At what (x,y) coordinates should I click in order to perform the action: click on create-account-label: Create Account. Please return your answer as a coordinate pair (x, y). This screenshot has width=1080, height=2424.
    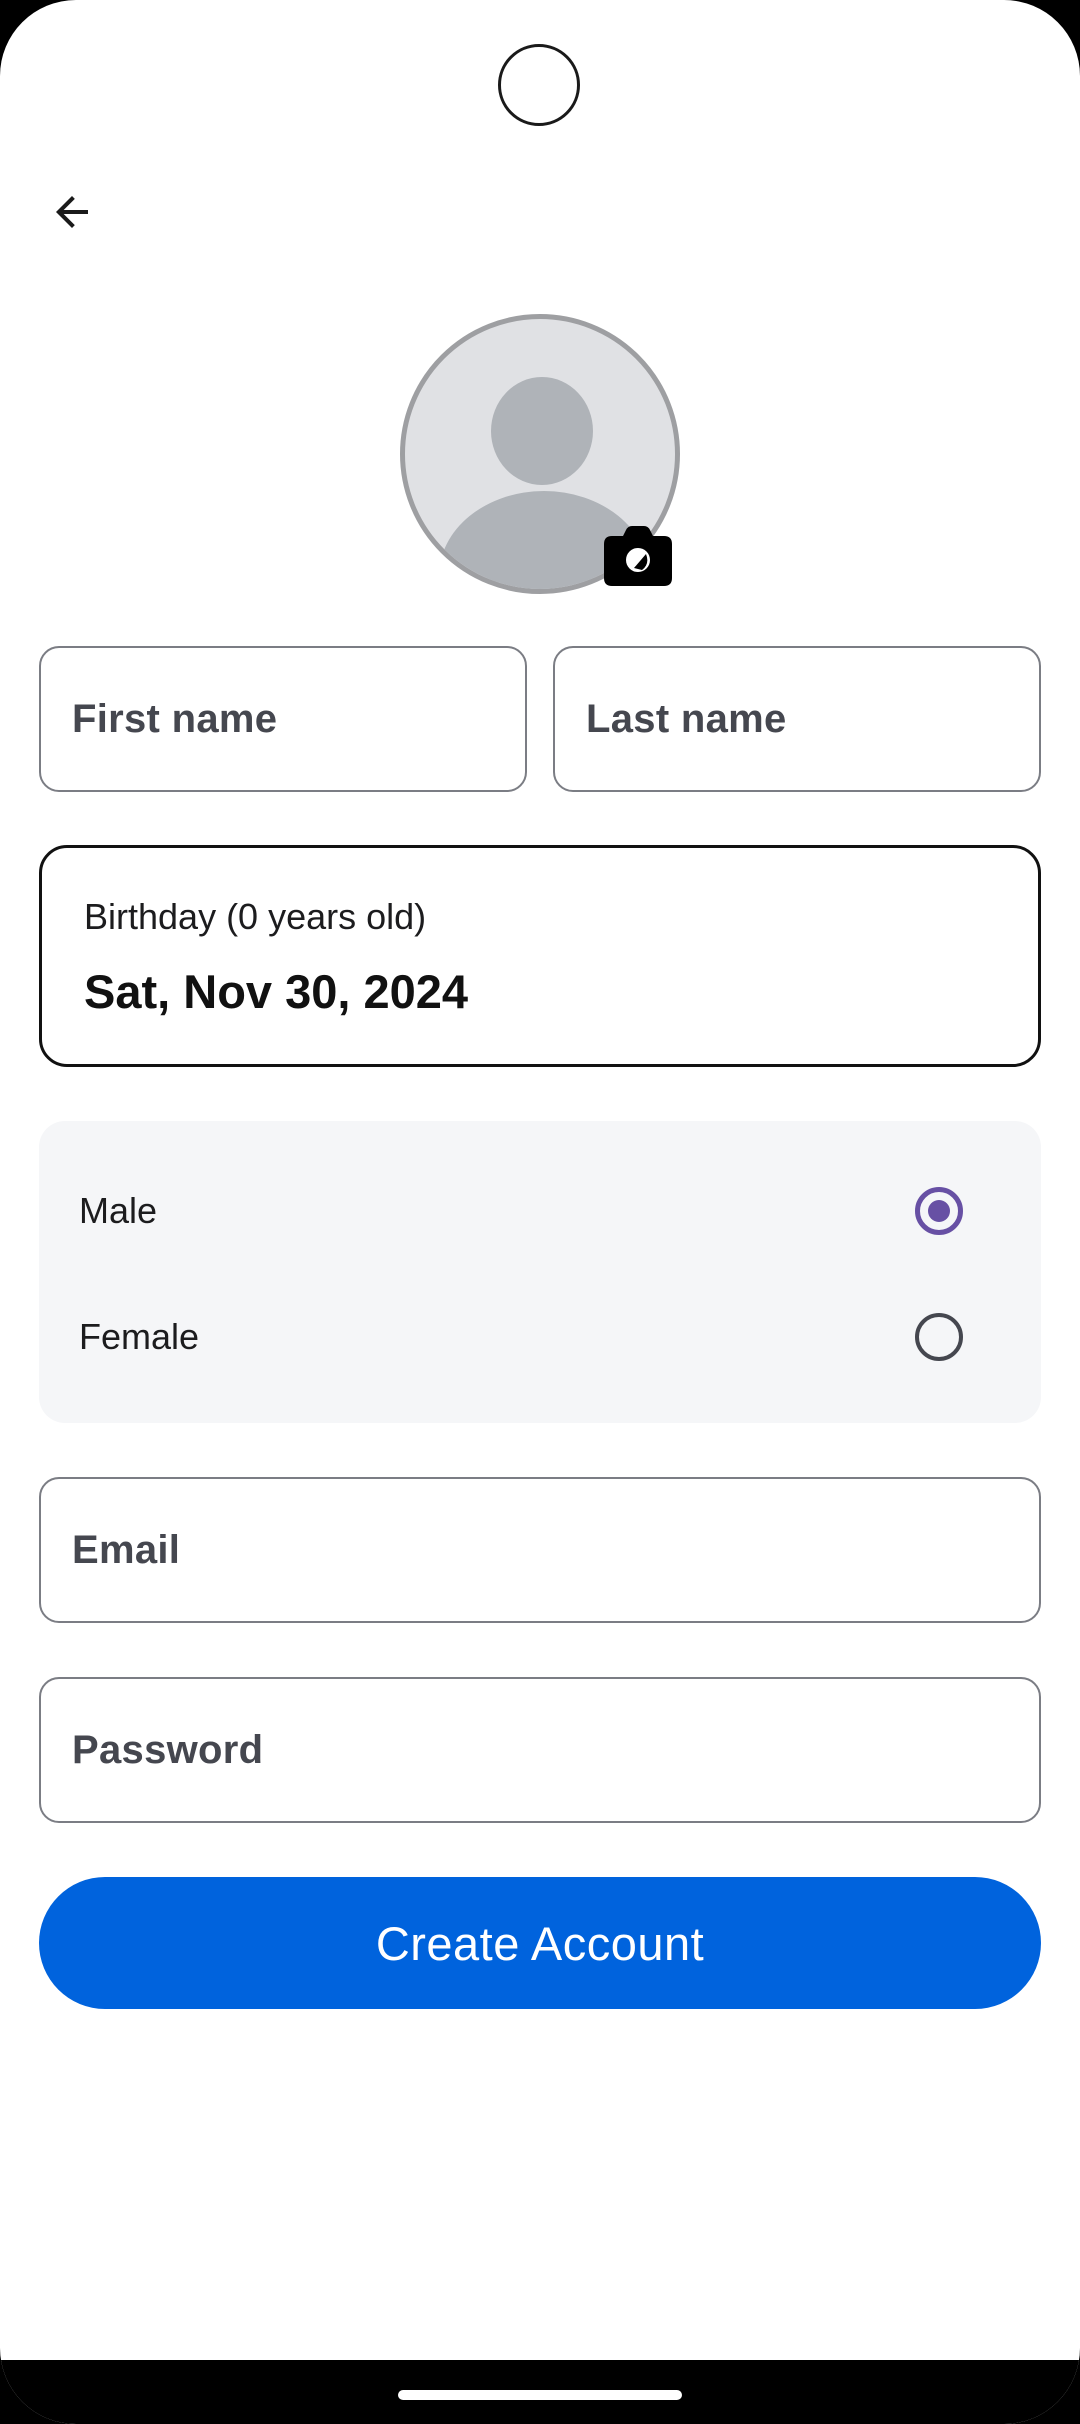
    Looking at the image, I should click on (540, 1943).